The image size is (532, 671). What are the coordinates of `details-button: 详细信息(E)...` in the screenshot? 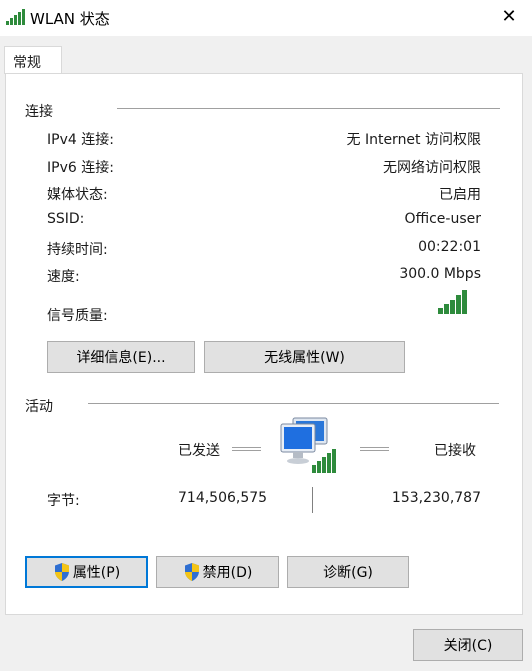 It's located at (121, 357).